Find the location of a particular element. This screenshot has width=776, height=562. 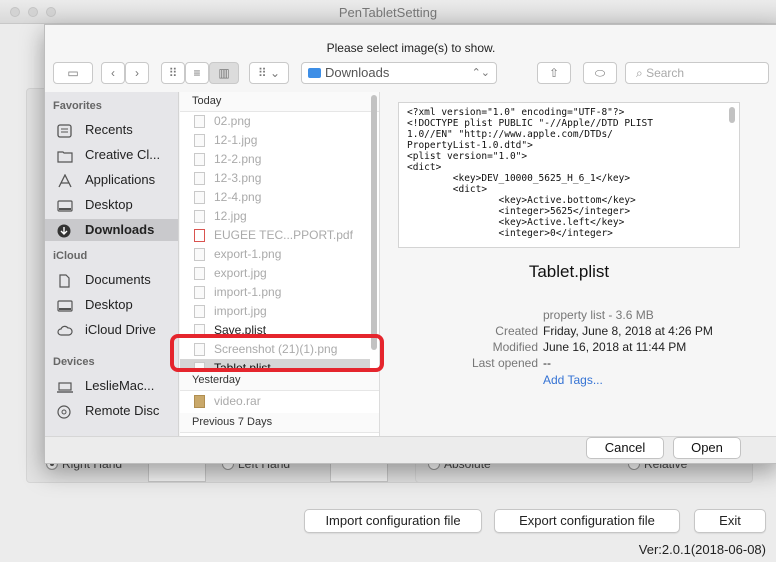

previous-7-days-header: Previous 7 Days is located at coordinates (279, 423).